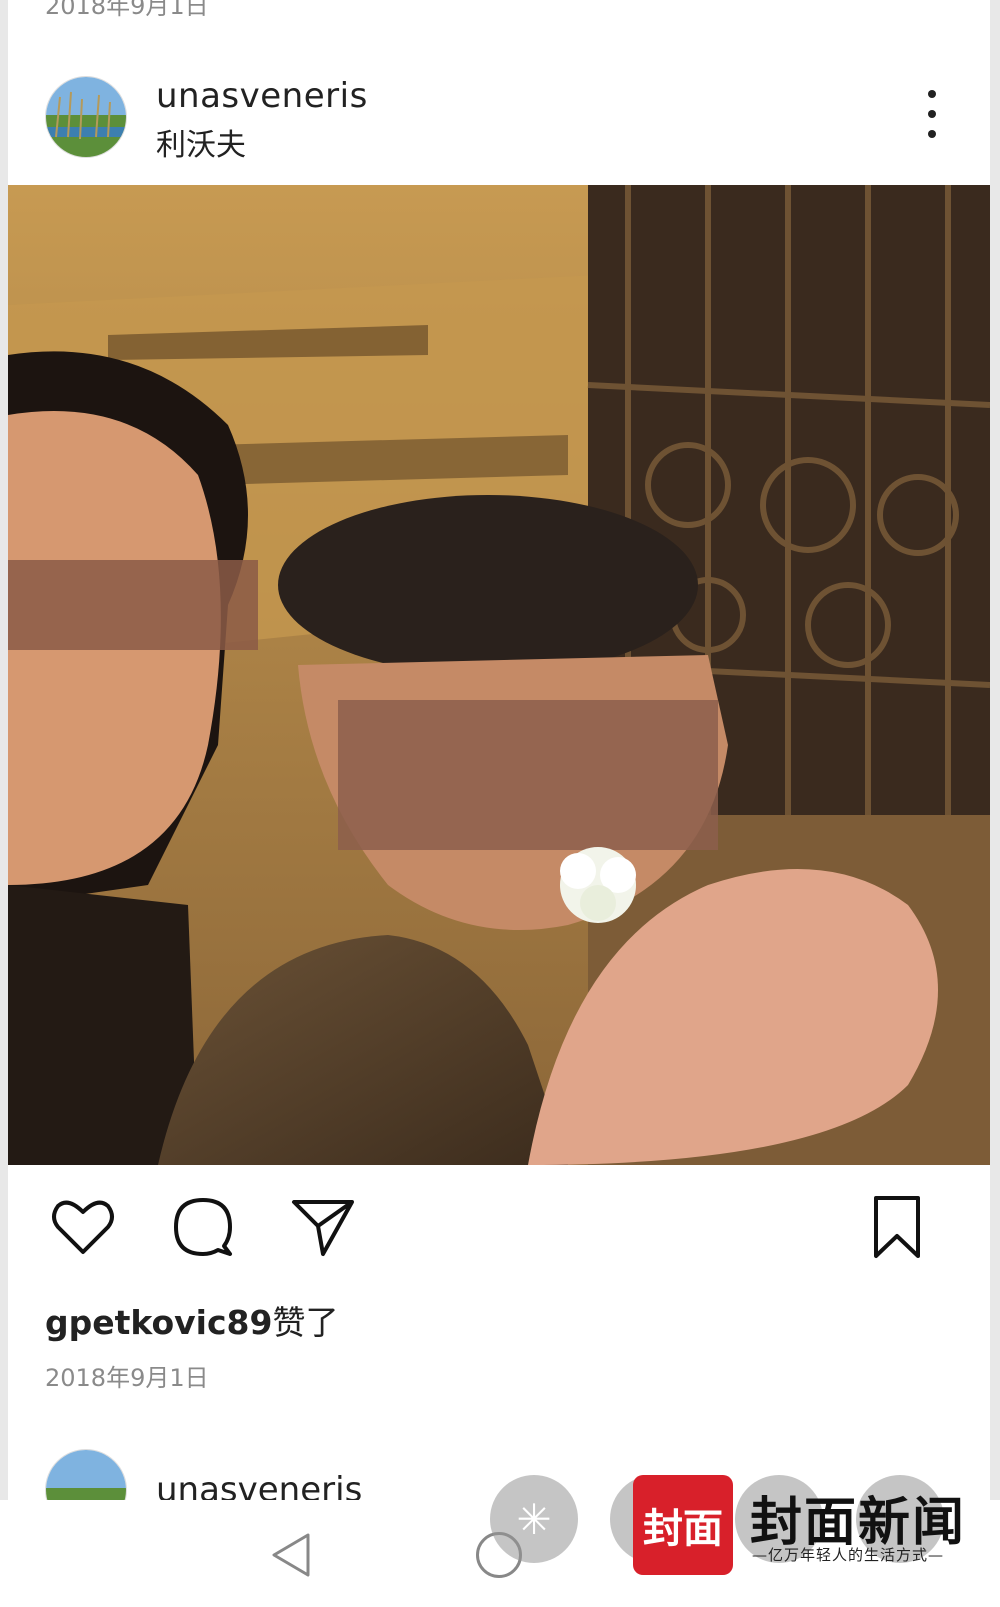  I want to click on sparkle-icon: ✳, so click(534, 1519).